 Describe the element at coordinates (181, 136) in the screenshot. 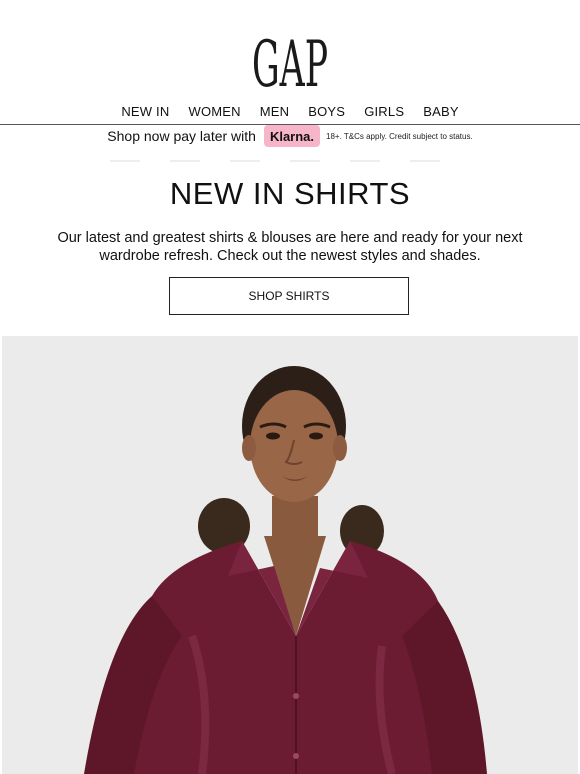

I see `klarna-promo-text: Shop now pay later with` at that location.